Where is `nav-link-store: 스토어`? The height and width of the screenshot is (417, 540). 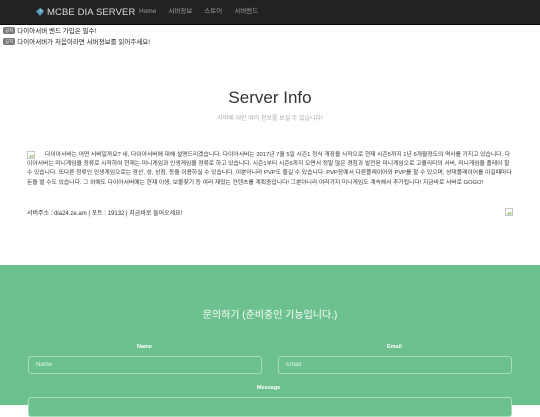
nav-link-store: 스토어 is located at coordinates (213, 12).